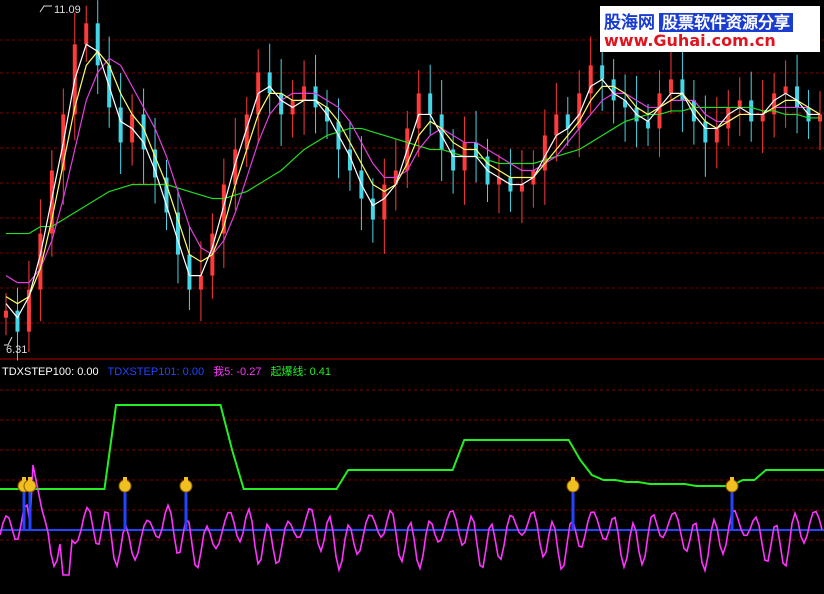 The width and height of the screenshot is (824, 594). I want to click on watermark-logo: 股海网 股票软件资源分享 www.Guhai.com.cn, so click(710, 29).